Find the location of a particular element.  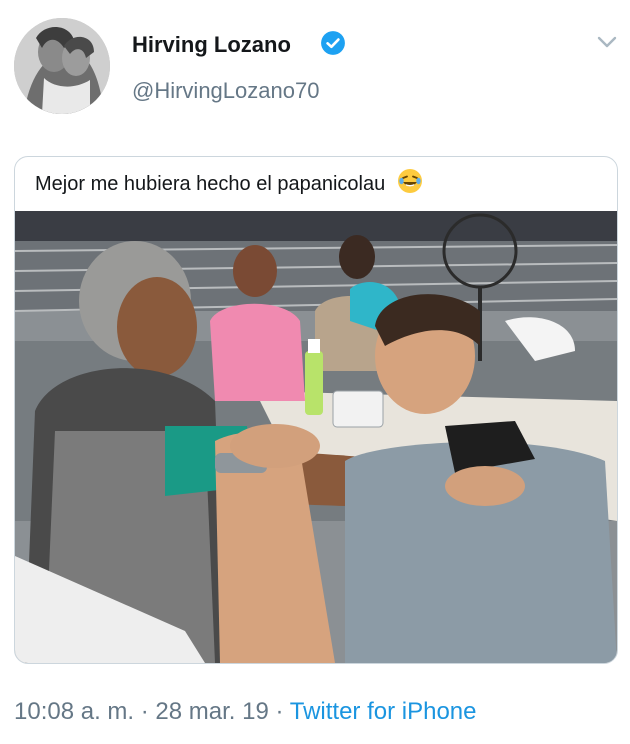

tweet-text-line: Mejor me hubiera hecho el papanicolau is located at coordinates (229, 182).